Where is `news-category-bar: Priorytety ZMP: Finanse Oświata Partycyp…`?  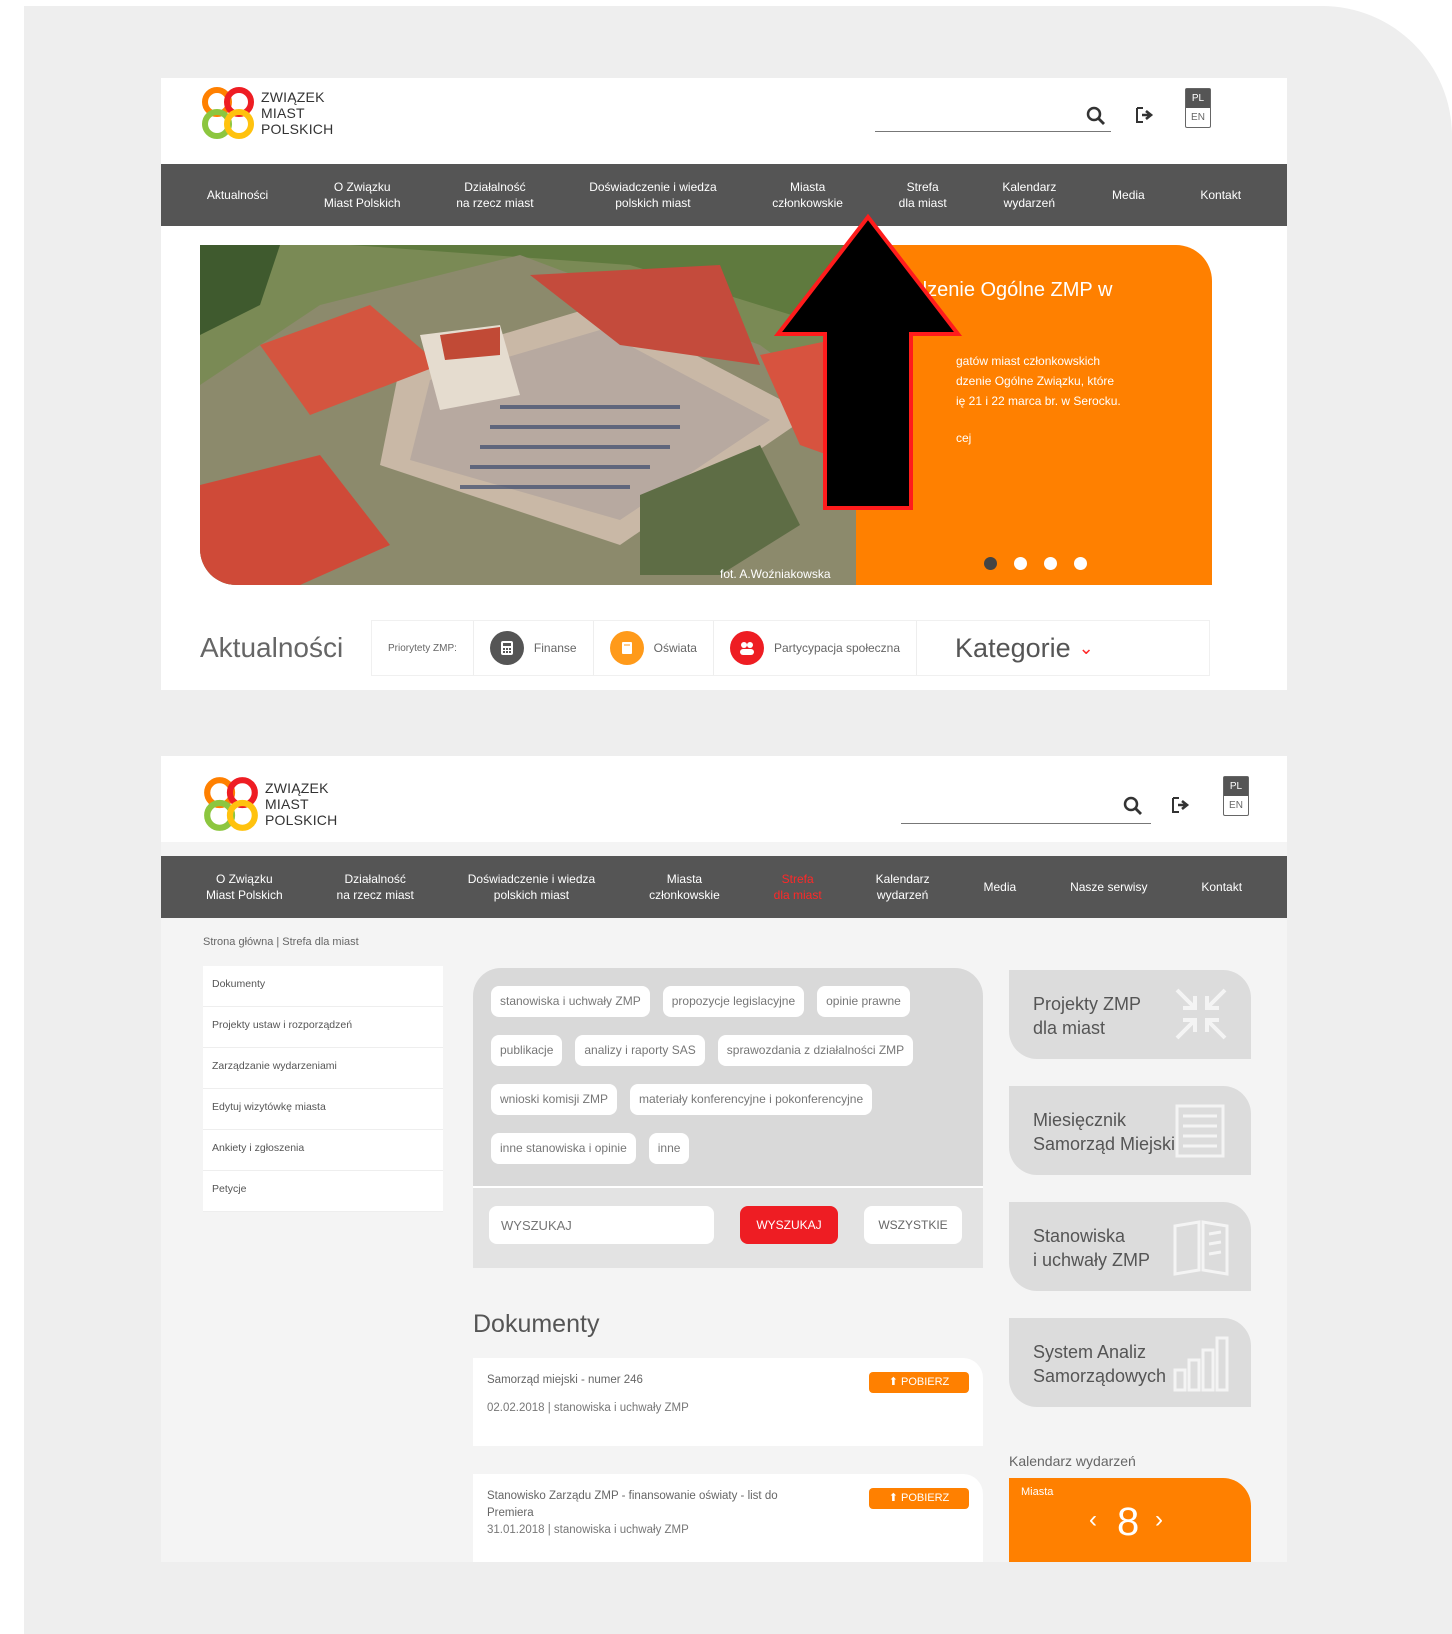 news-category-bar: Priorytety ZMP: Finanse Oświata Partycyp… is located at coordinates (790, 648).